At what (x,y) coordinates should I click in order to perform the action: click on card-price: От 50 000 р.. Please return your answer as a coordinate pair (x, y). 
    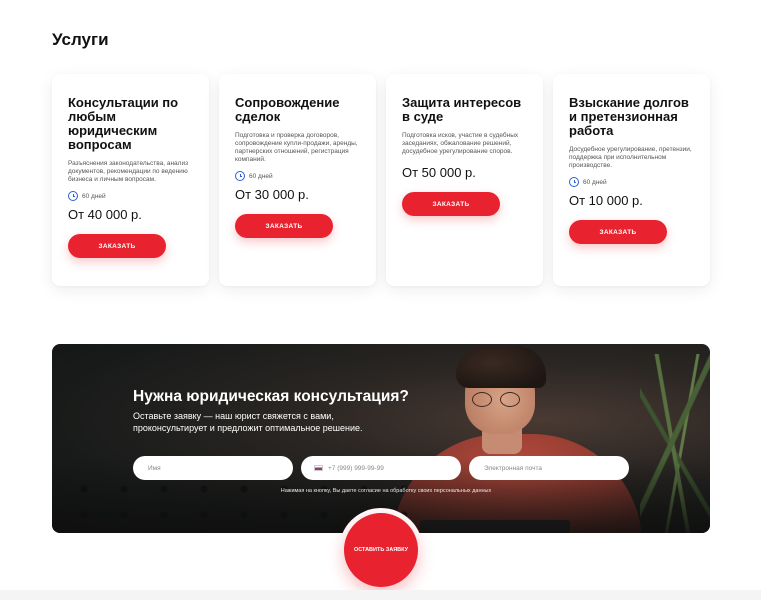
    Looking at the image, I should click on (439, 172).